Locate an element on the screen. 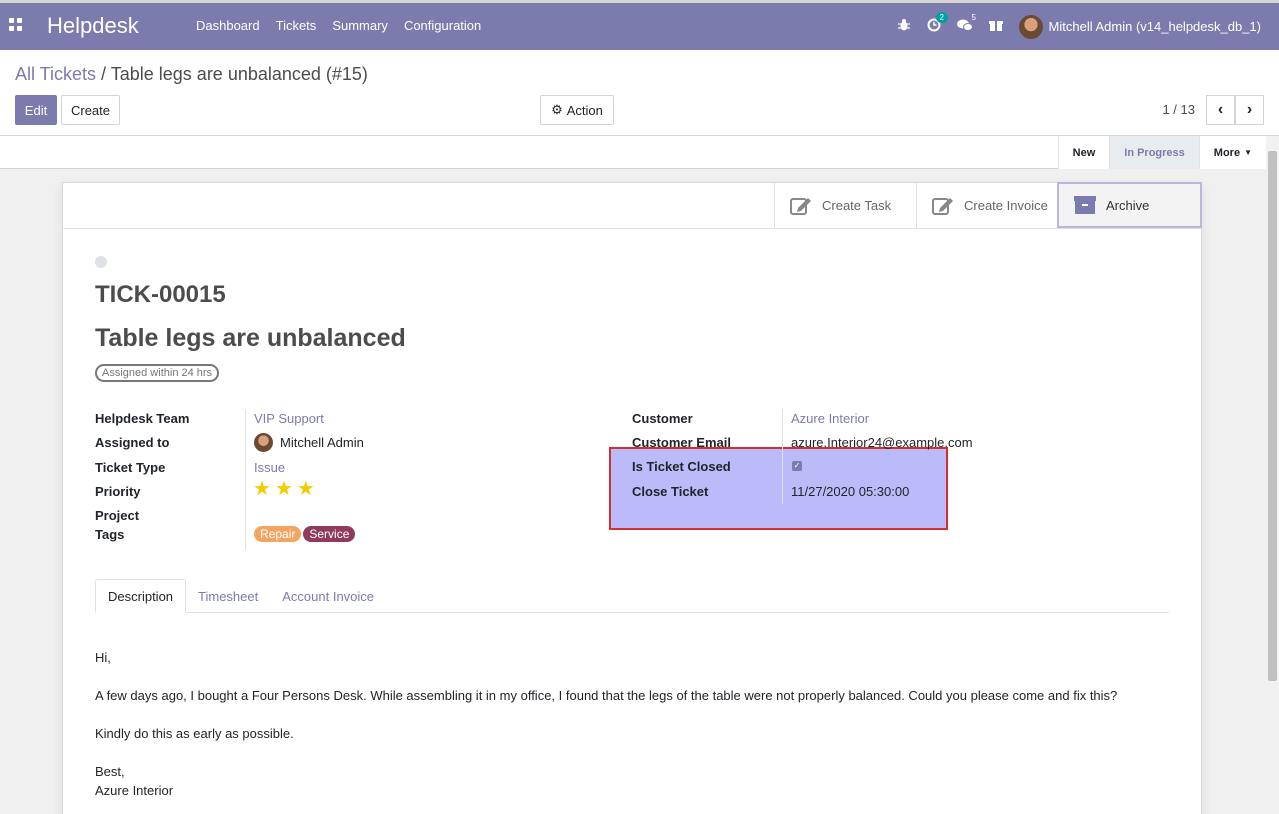 Image resolution: width=1279 pixels, height=814 pixels. right-group-separator is located at coordinates (782, 456).